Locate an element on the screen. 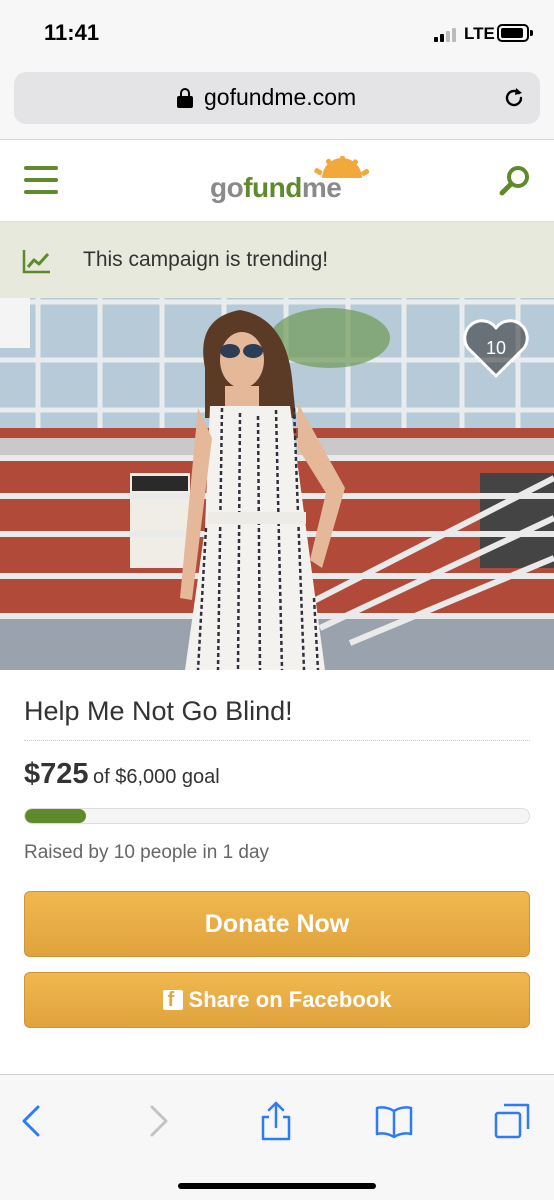  battery-icon is located at coordinates (515, 33).